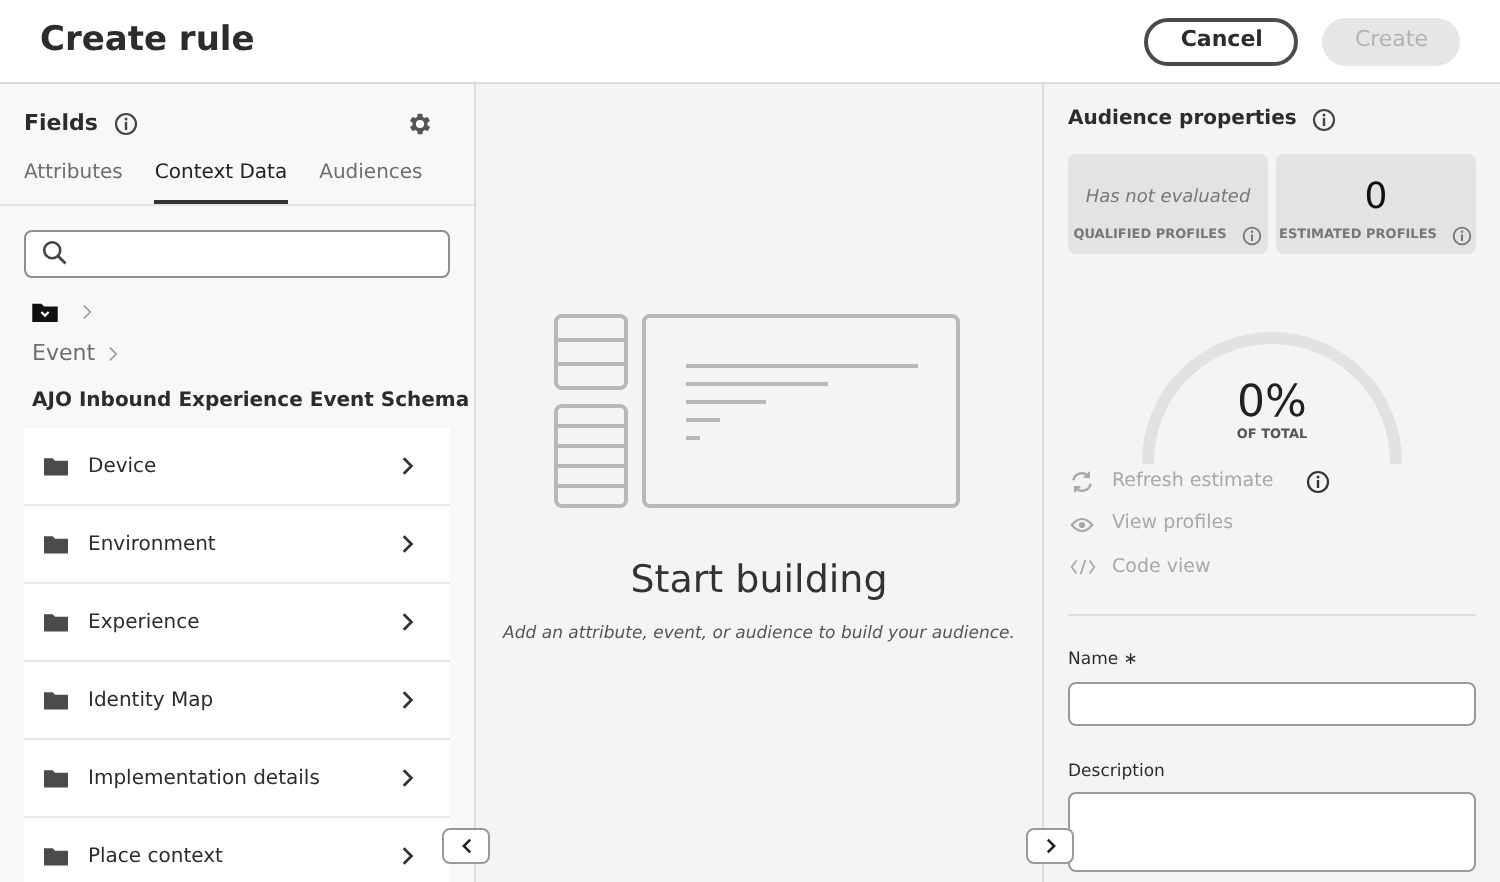 The image size is (1500, 882). What do you see at coordinates (1082, 482) in the screenshot?
I see `refresh-icon` at bounding box center [1082, 482].